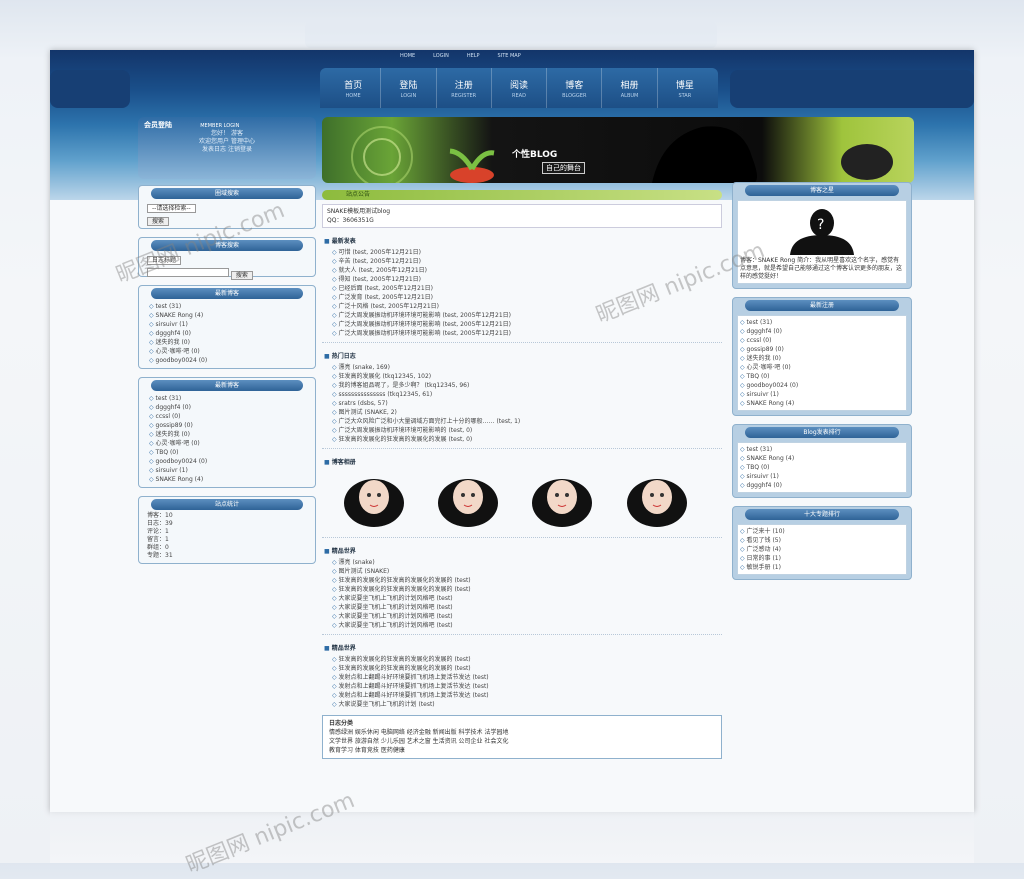  What do you see at coordinates (158, 221) in the screenshot?
I see `circle-search-button: 搜索` at bounding box center [158, 221].